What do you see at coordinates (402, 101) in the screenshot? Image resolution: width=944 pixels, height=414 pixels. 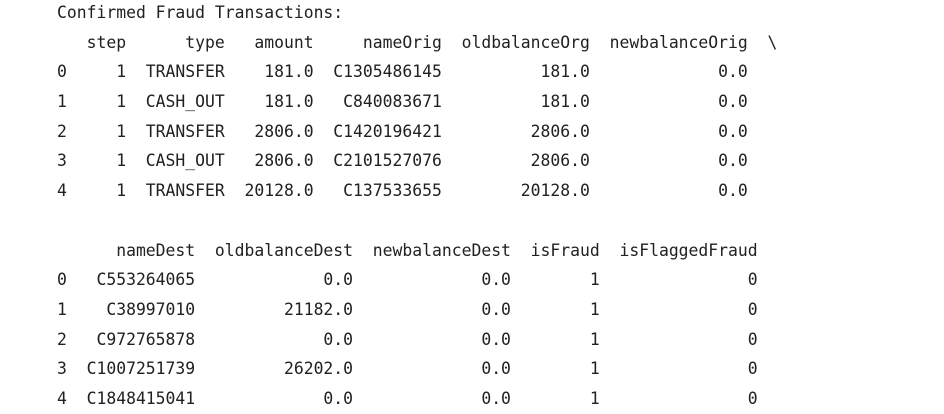 I see `table-row: 1 1 CASH_OUT 181.0 C840083671 181.0 0.0` at bounding box center [402, 101].